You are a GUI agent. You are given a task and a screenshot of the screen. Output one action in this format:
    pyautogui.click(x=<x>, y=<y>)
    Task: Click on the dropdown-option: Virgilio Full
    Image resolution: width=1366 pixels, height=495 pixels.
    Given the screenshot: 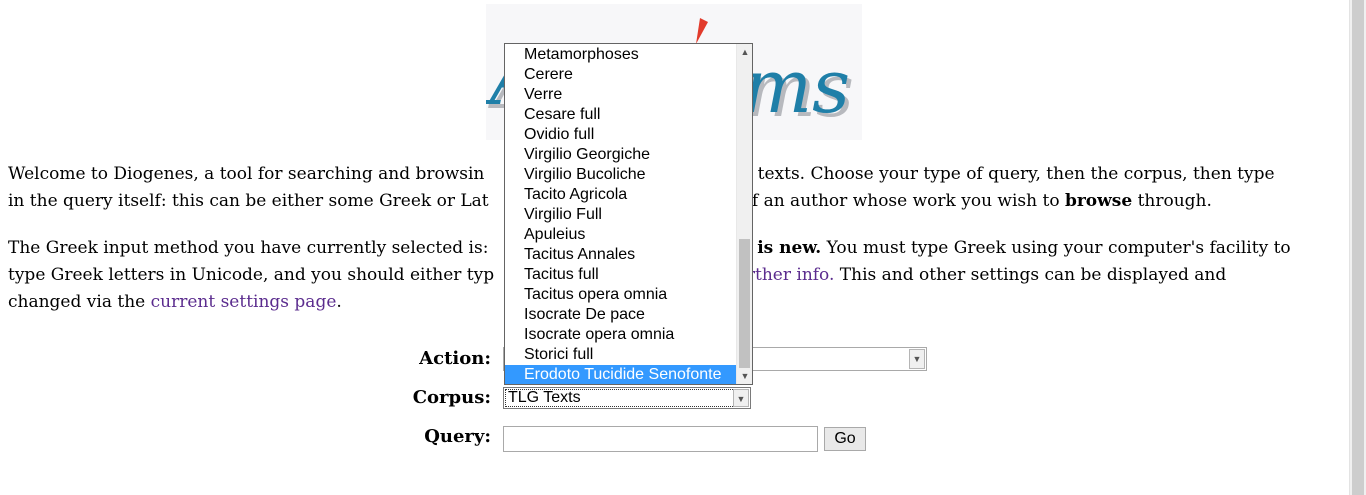 What is the action you would take?
    pyautogui.click(x=621, y=215)
    